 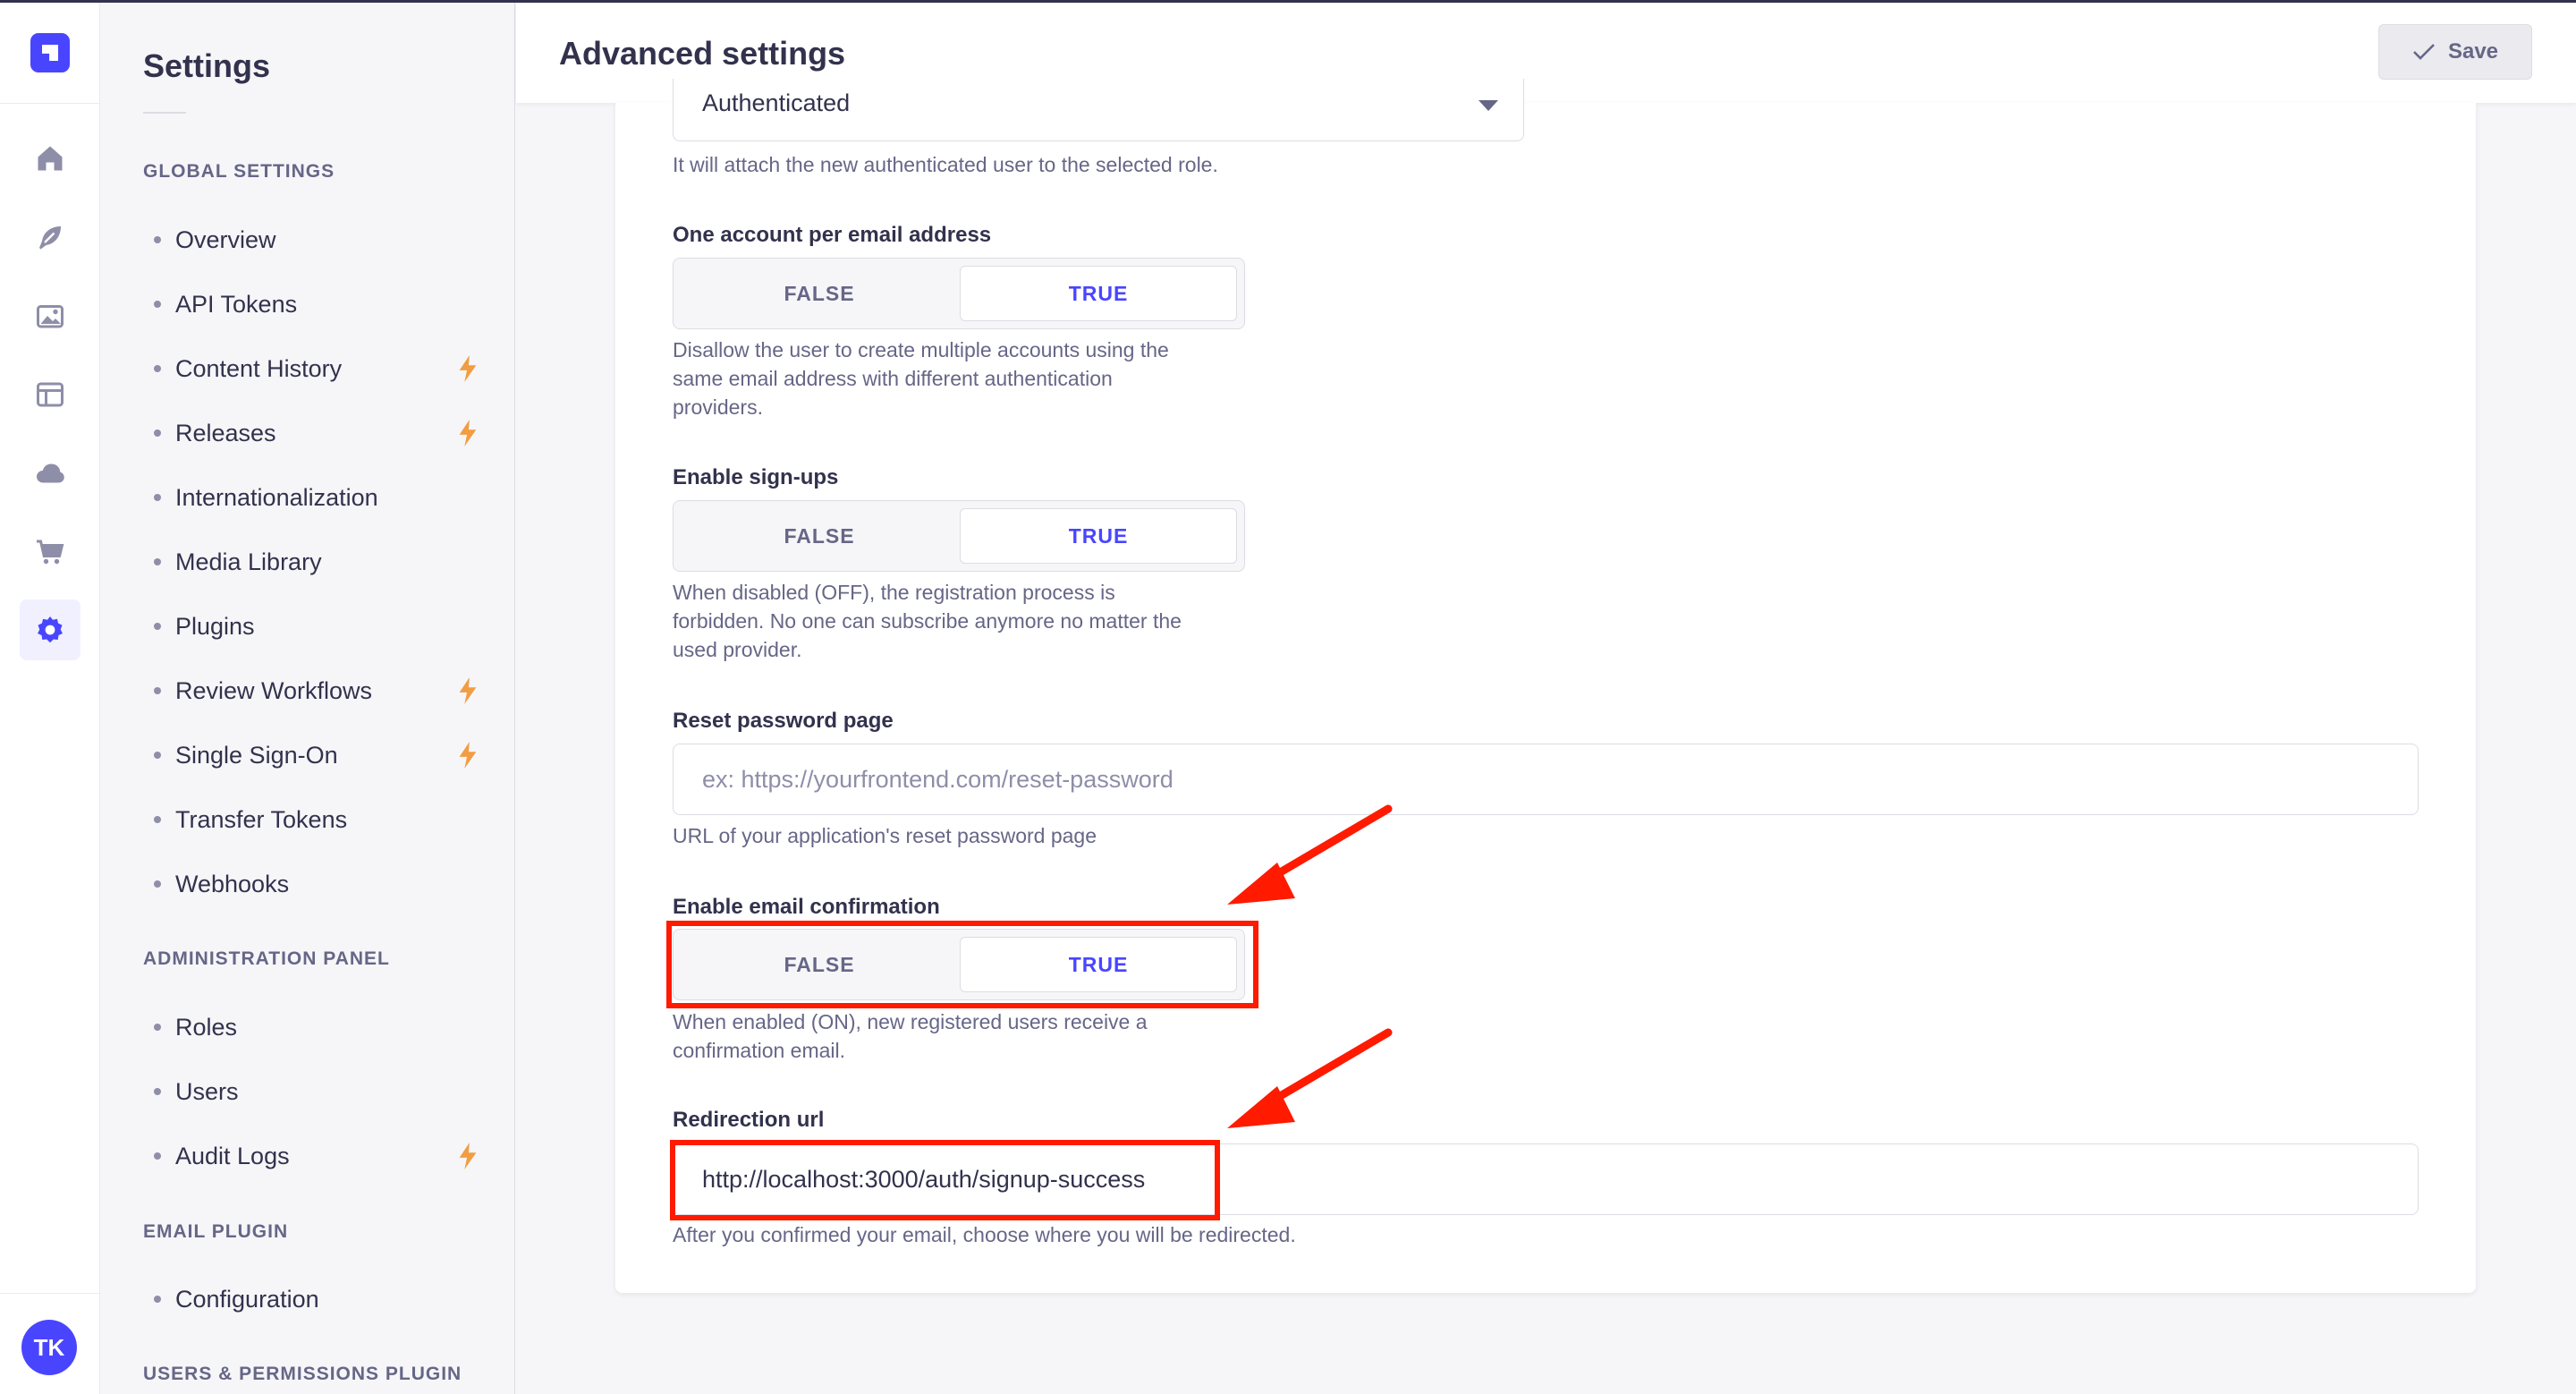 What do you see at coordinates (2473, 51) in the screenshot?
I see `save-button-label: Save` at bounding box center [2473, 51].